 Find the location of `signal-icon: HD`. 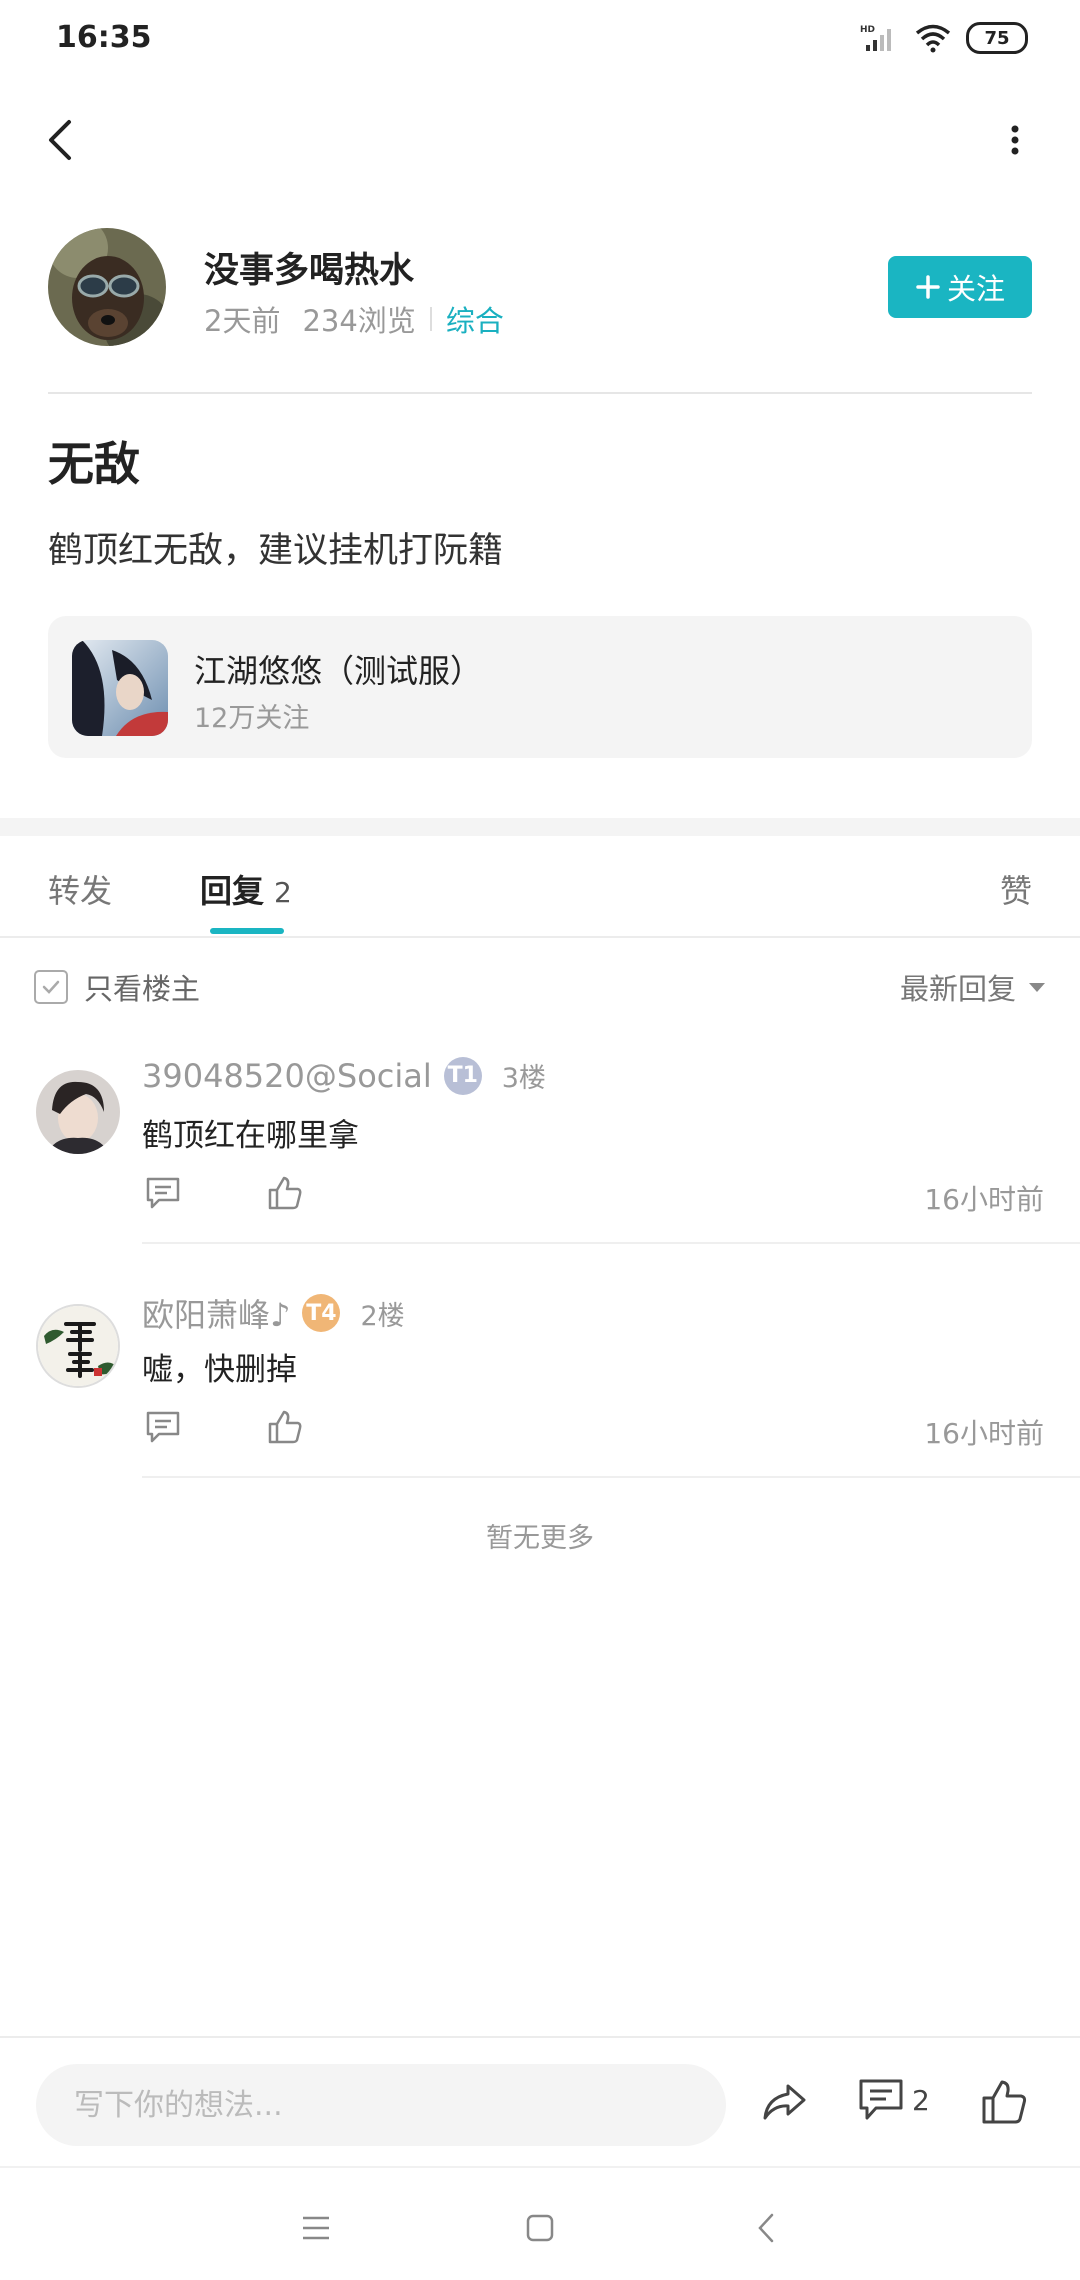

signal-icon: HD is located at coordinates (875, 38).